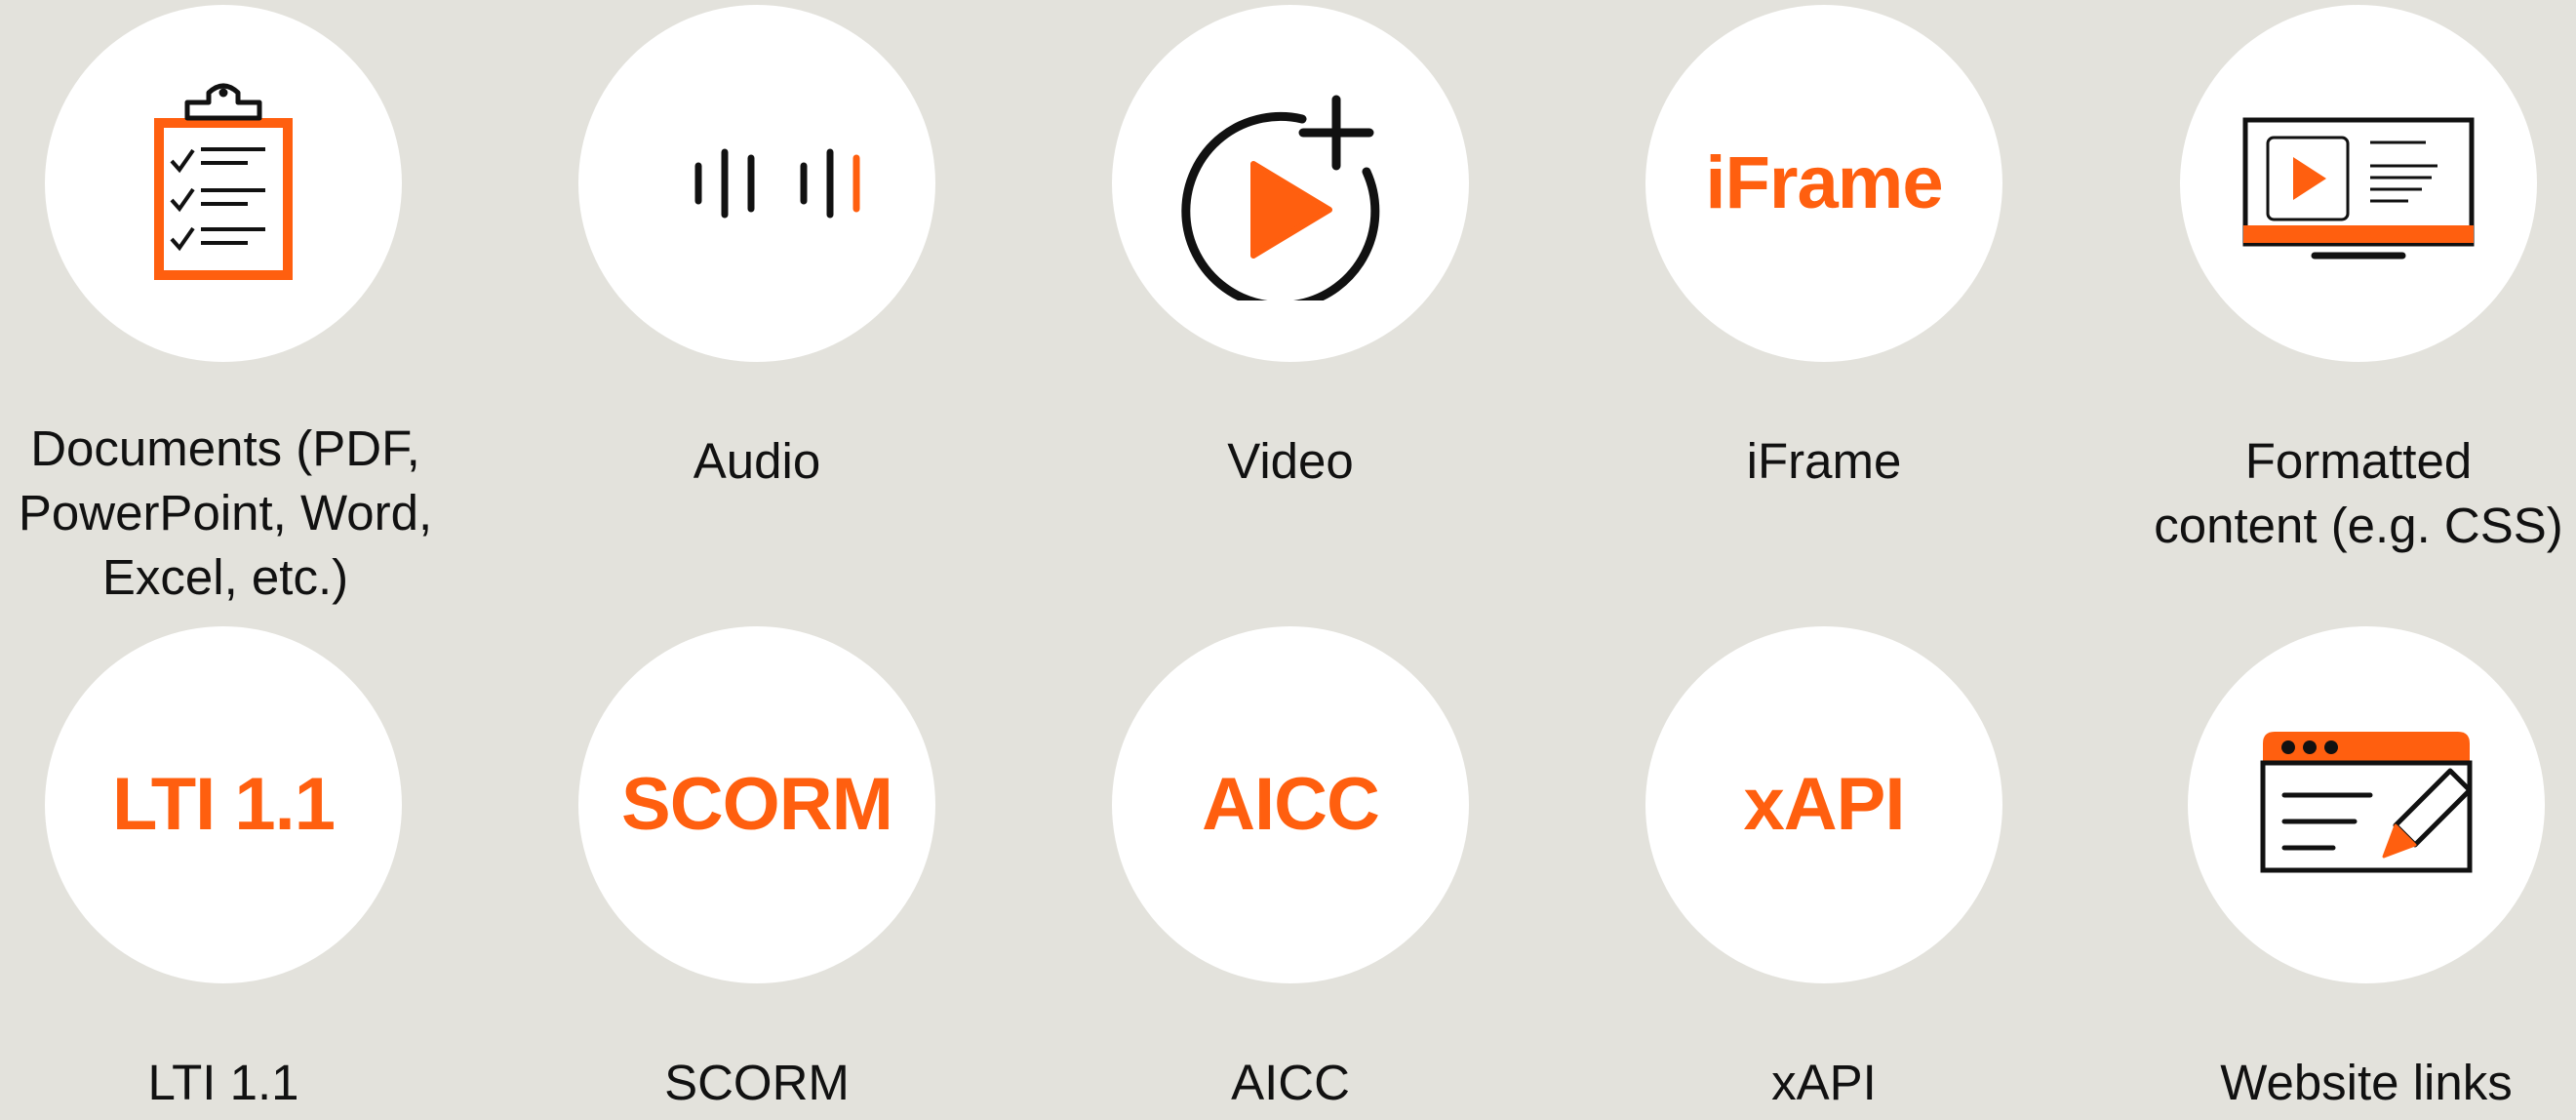  I want to click on lti-circle: LTI 1.1, so click(223, 804).